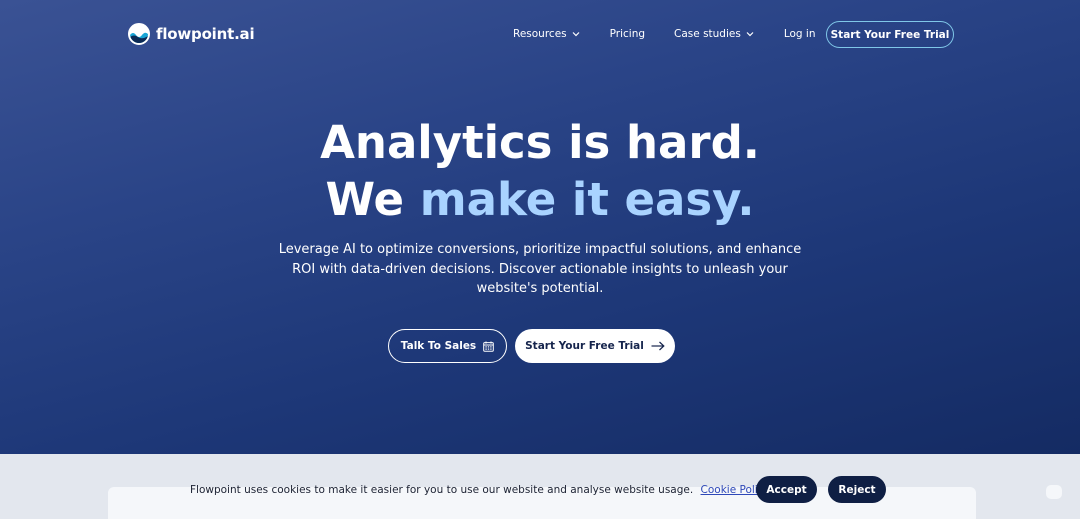  Describe the element at coordinates (438, 346) in the screenshot. I see `talk-to-sales-label: Talk To Sales` at that location.